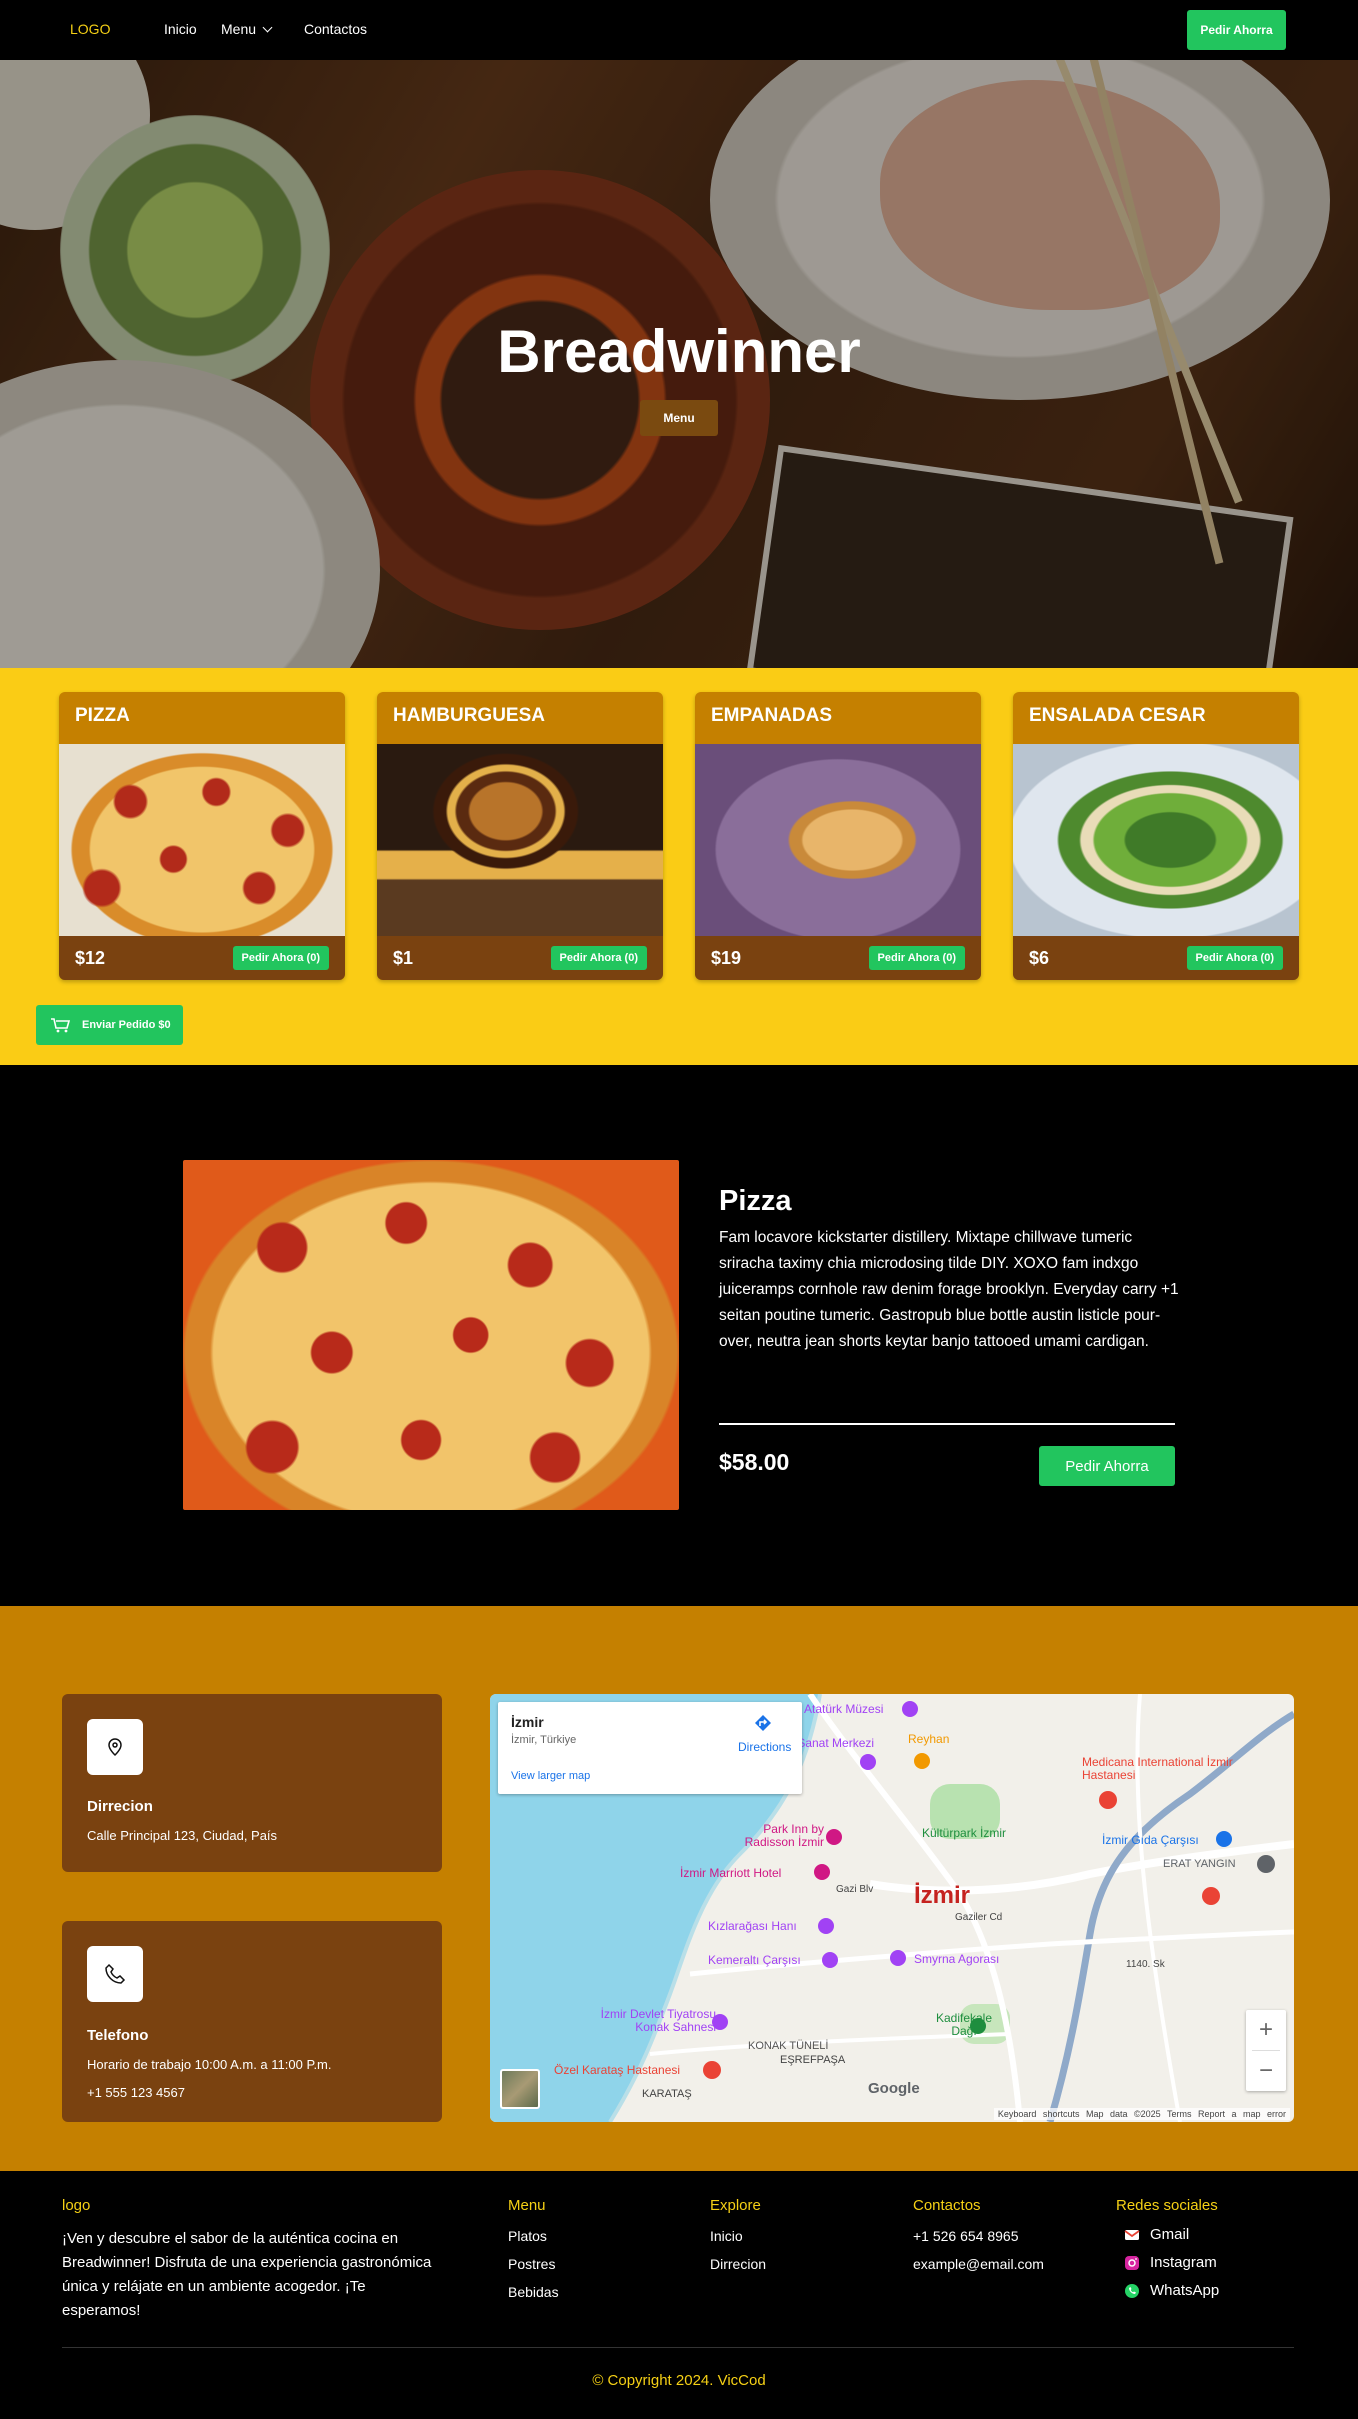 The width and height of the screenshot is (1358, 2419). Describe the element at coordinates (964, 1833) in the screenshot. I see `map-poi: Kültürpark İzmir` at that location.